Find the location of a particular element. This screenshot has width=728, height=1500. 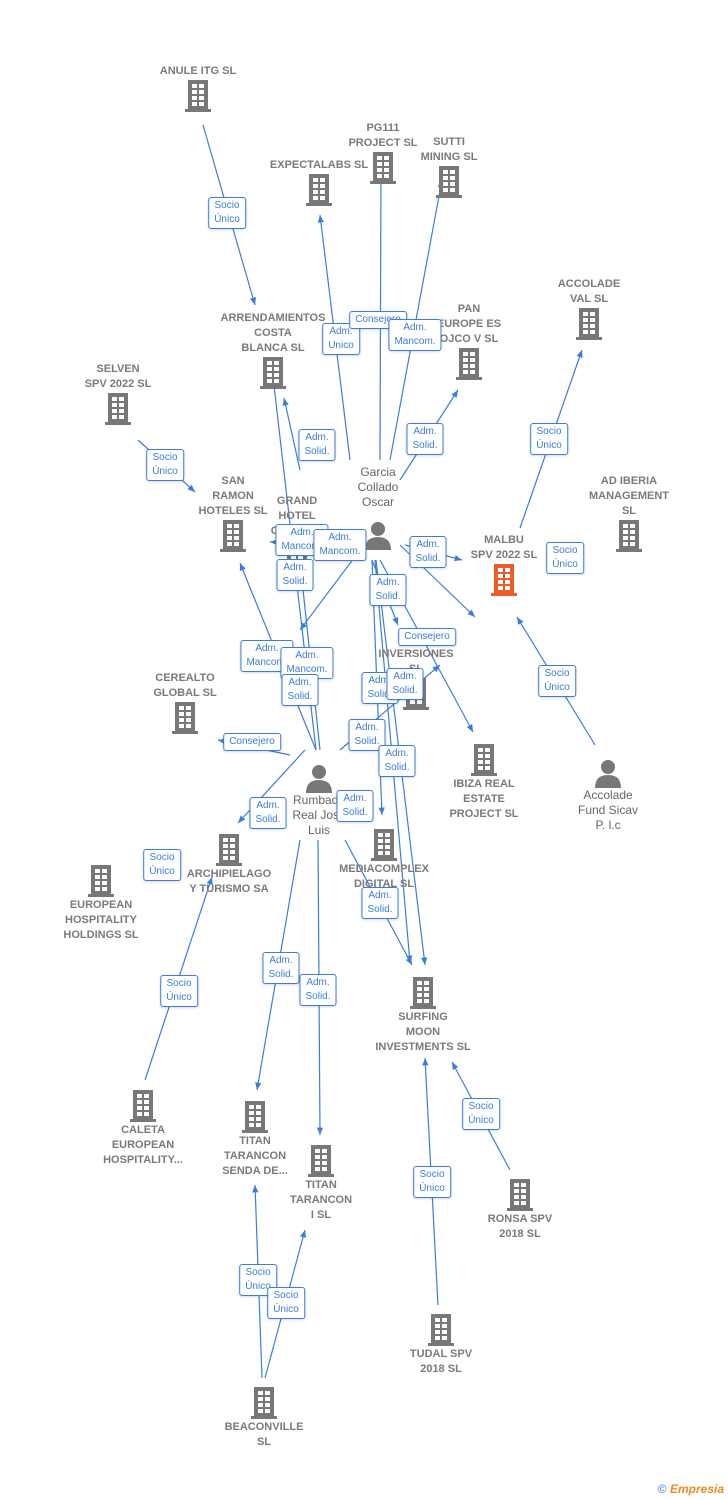

company-node: IBIZA REAL ESTATE PROJECT SL is located at coordinates (484, 782).